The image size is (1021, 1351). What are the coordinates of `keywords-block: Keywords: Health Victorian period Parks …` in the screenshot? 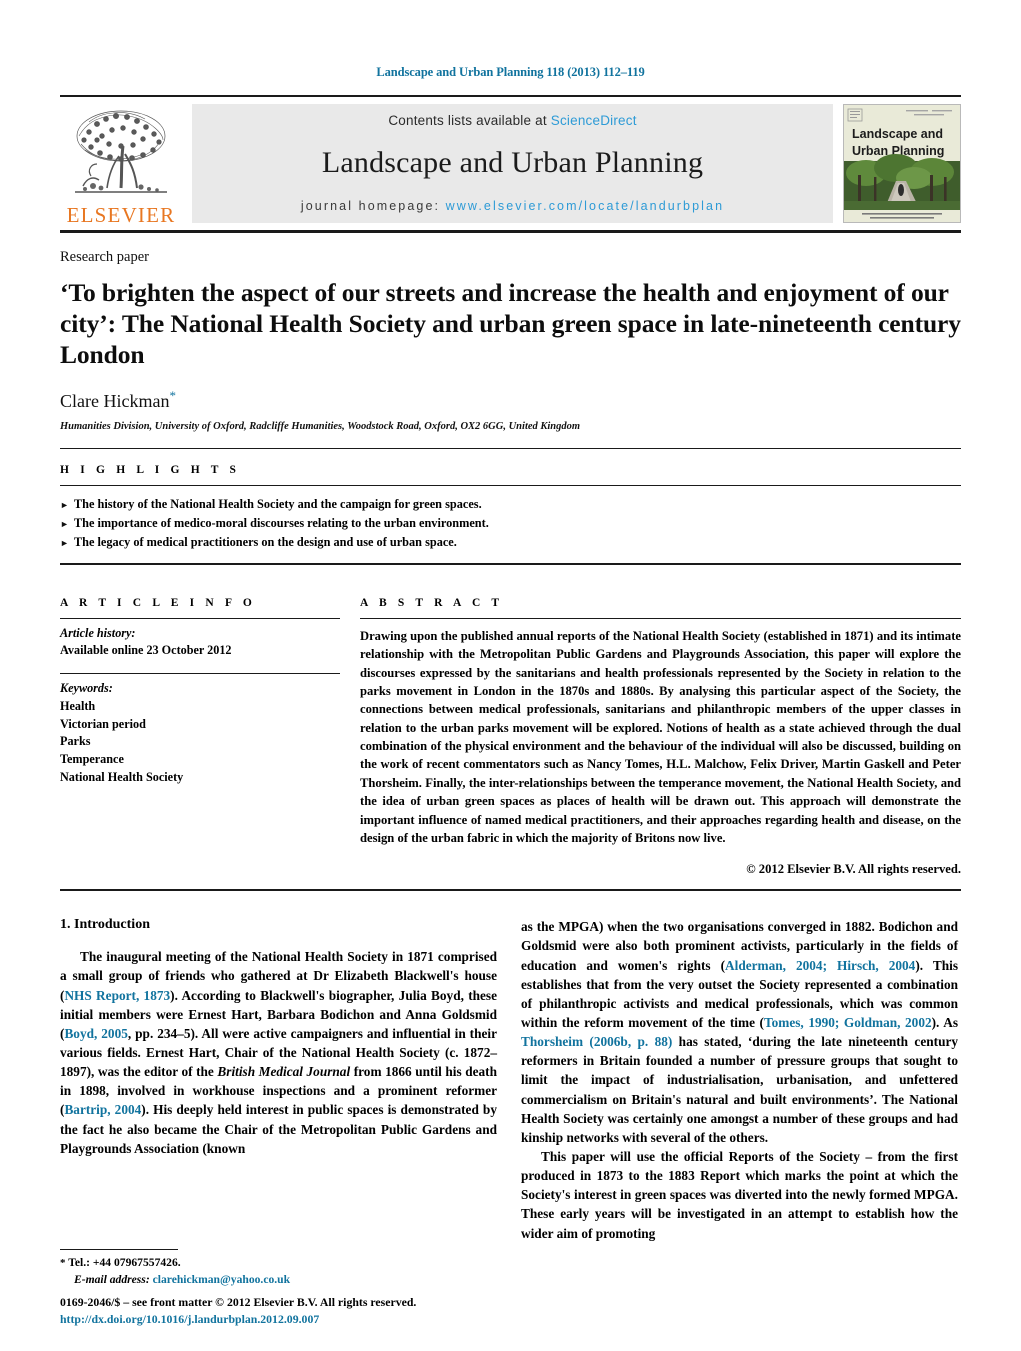 It's located at (200, 733).